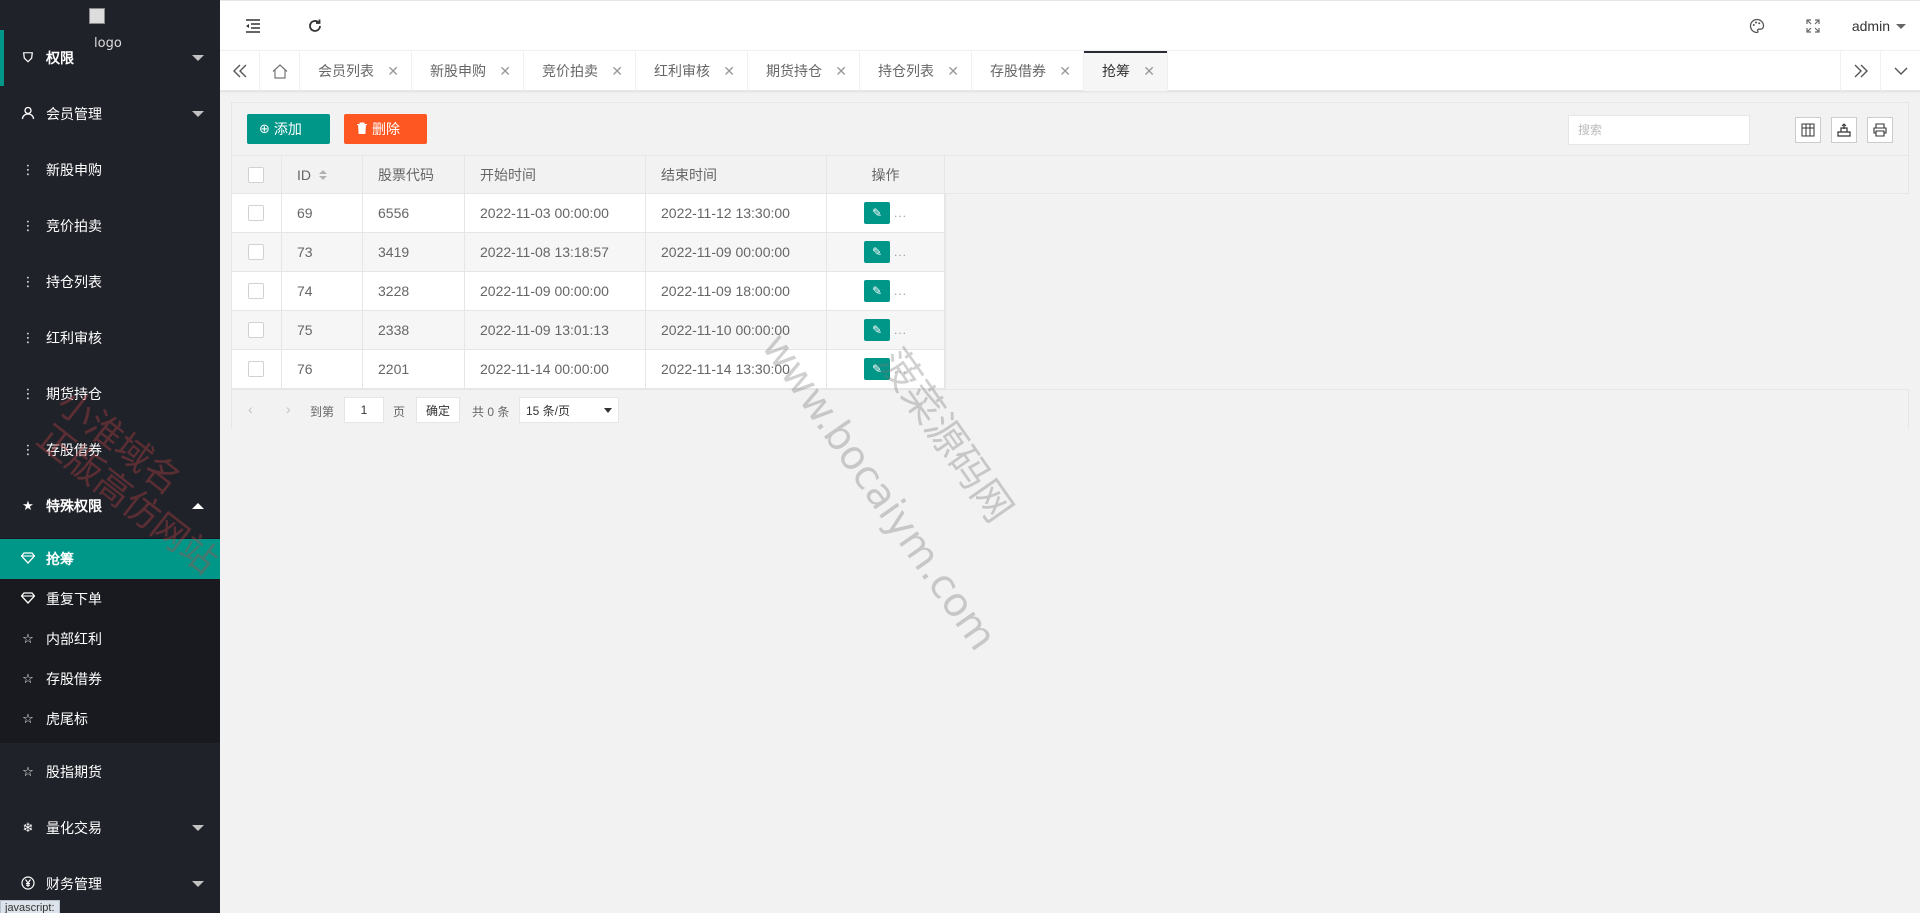 The height and width of the screenshot is (913, 1920). I want to click on sidebar-item-positions: ⋮ 持仓列表, so click(110, 282).